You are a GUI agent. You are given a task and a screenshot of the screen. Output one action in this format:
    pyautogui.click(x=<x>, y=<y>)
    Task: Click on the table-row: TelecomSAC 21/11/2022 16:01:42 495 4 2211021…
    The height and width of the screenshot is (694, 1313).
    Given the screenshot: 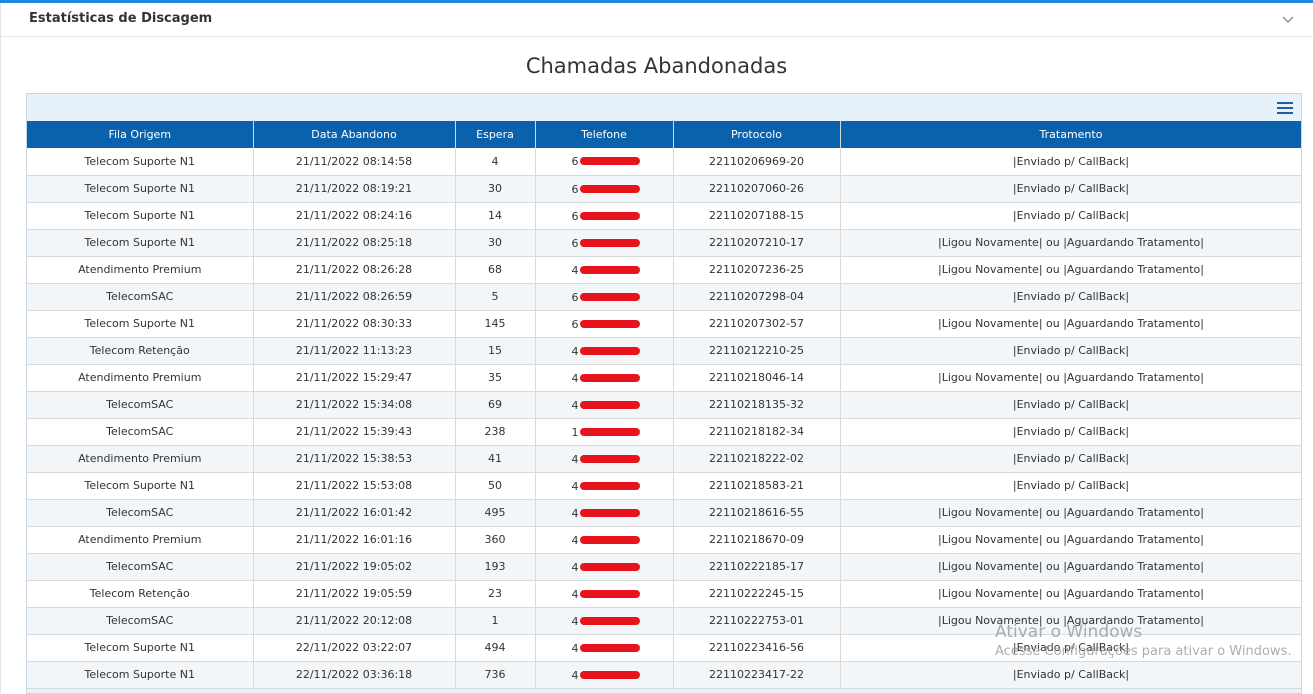 What is the action you would take?
    pyautogui.click(x=664, y=513)
    